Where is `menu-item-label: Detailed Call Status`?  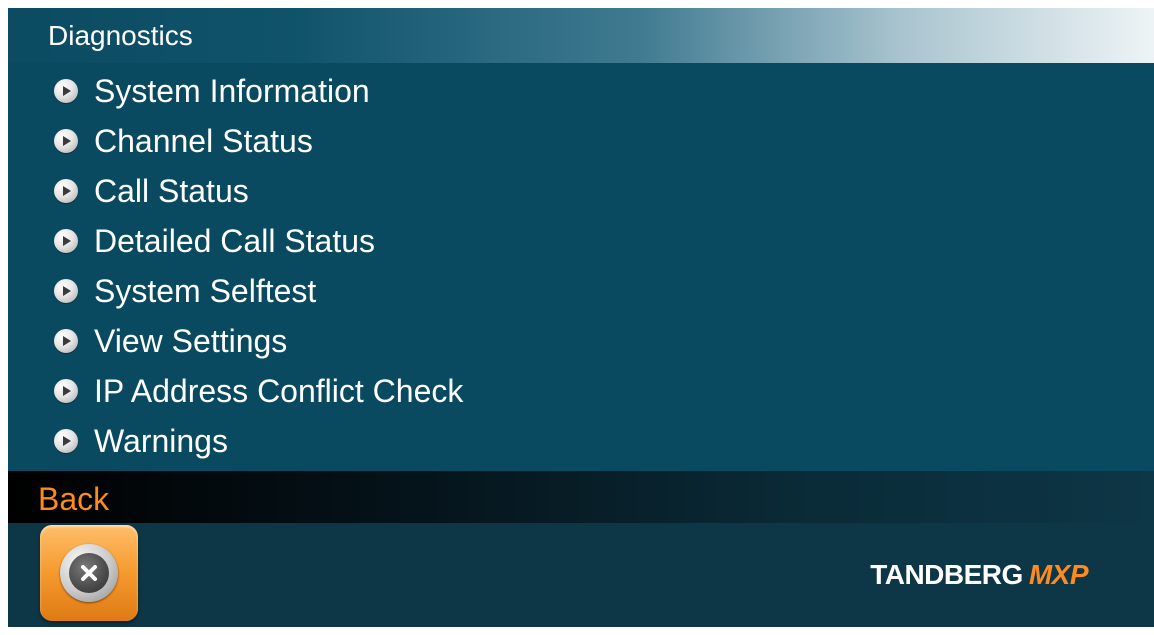
menu-item-label: Detailed Call Status is located at coordinates (235, 240).